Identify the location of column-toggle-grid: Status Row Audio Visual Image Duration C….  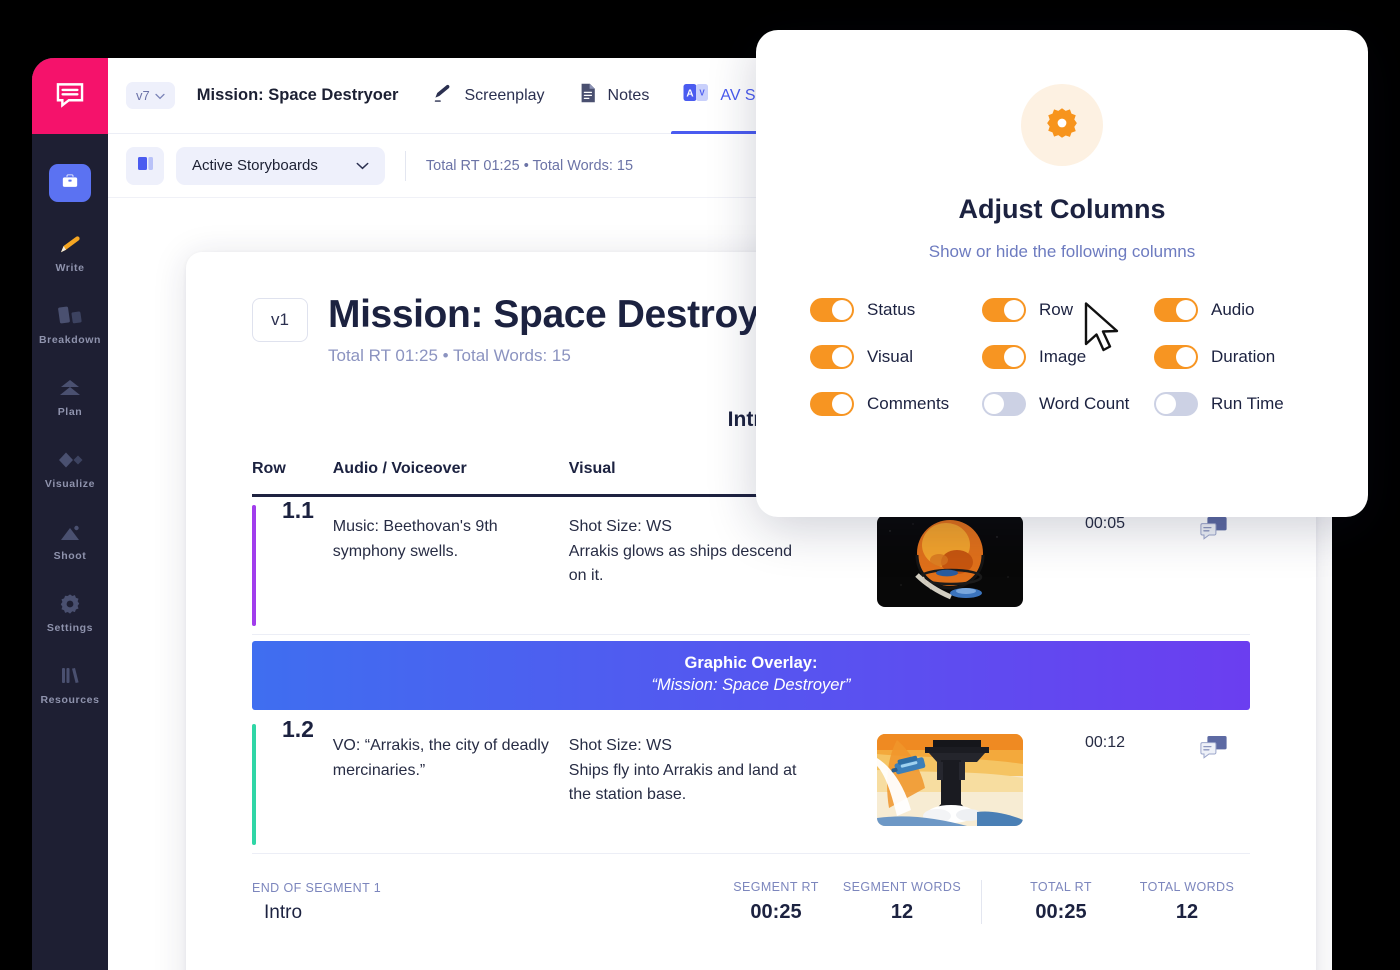
(1062, 357).